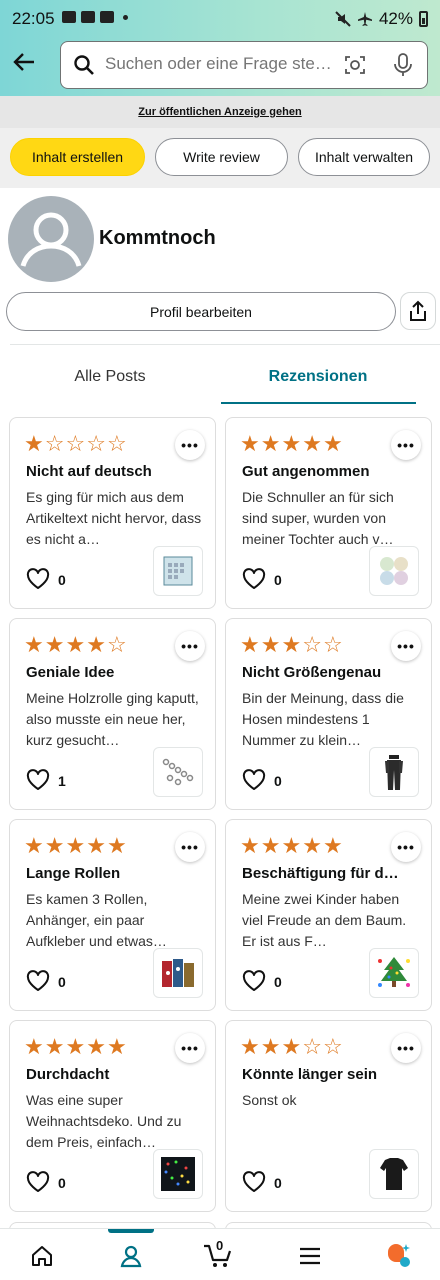 Image resolution: width=440 pixels, height=1280 pixels. What do you see at coordinates (116, 873) in the screenshot?
I see `review-title: Lange Rollen` at bounding box center [116, 873].